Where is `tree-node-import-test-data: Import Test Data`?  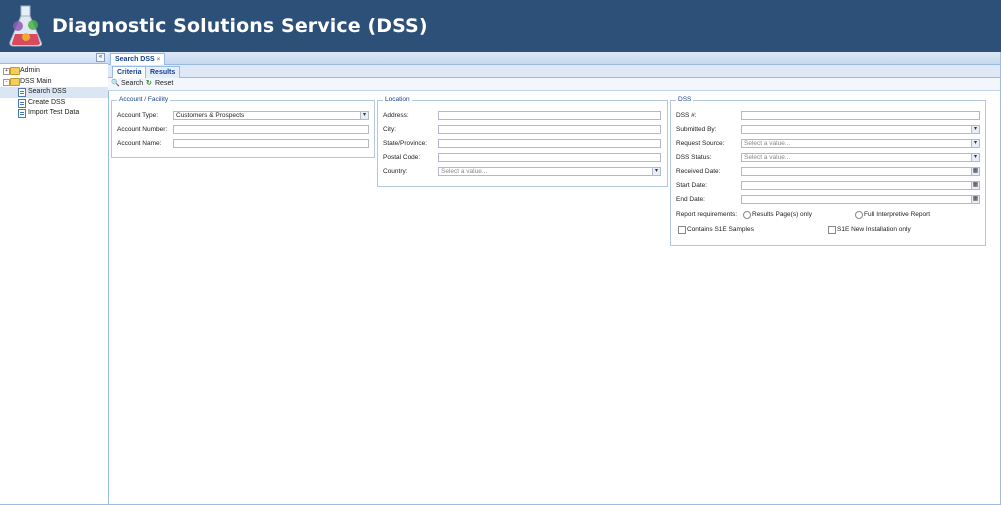 tree-node-import-test-data: Import Test Data is located at coordinates (54, 113).